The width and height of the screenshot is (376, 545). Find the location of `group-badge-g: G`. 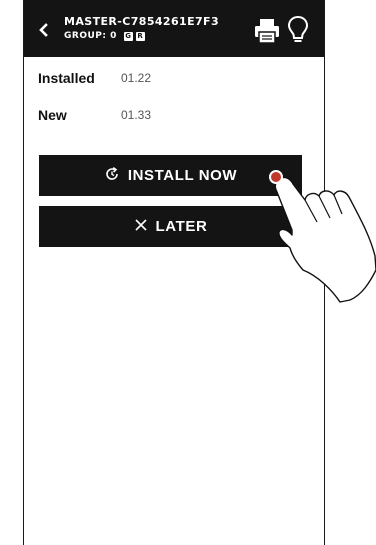

group-badge-g: G is located at coordinates (128, 36).